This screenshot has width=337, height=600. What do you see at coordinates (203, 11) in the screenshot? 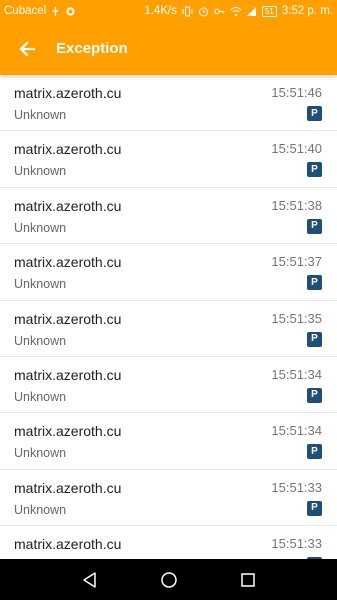
I see `alarm-icon` at bounding box center [203, 11].